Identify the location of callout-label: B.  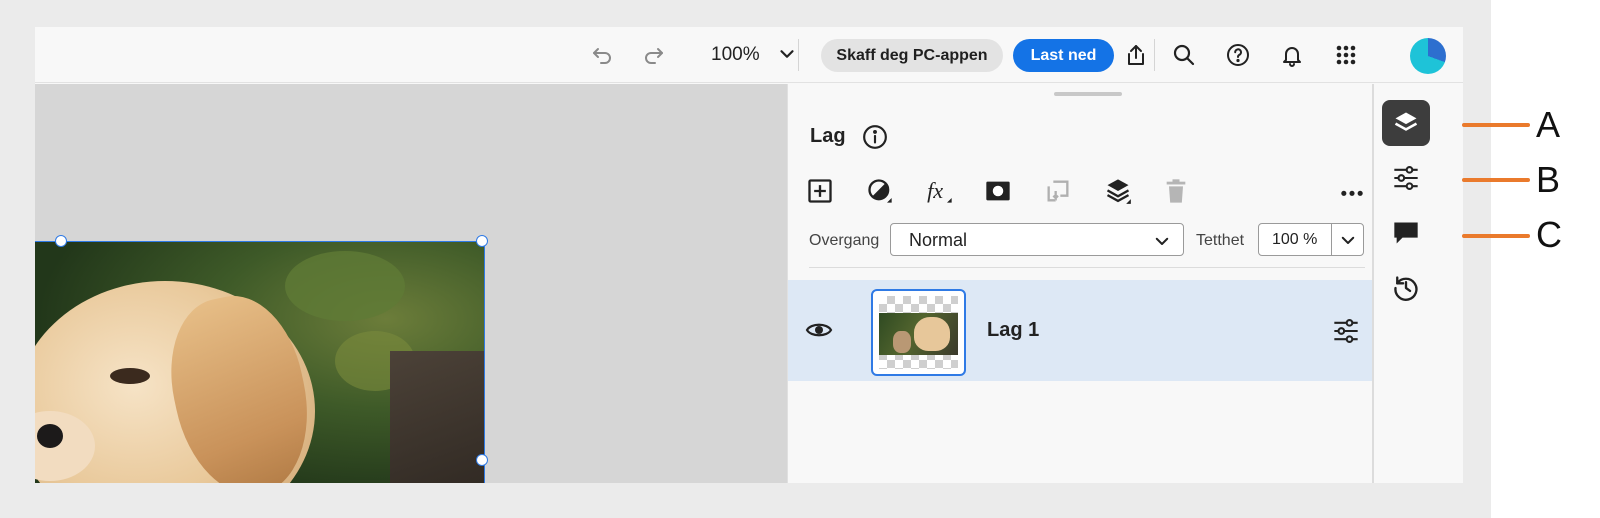
(1548, 179).